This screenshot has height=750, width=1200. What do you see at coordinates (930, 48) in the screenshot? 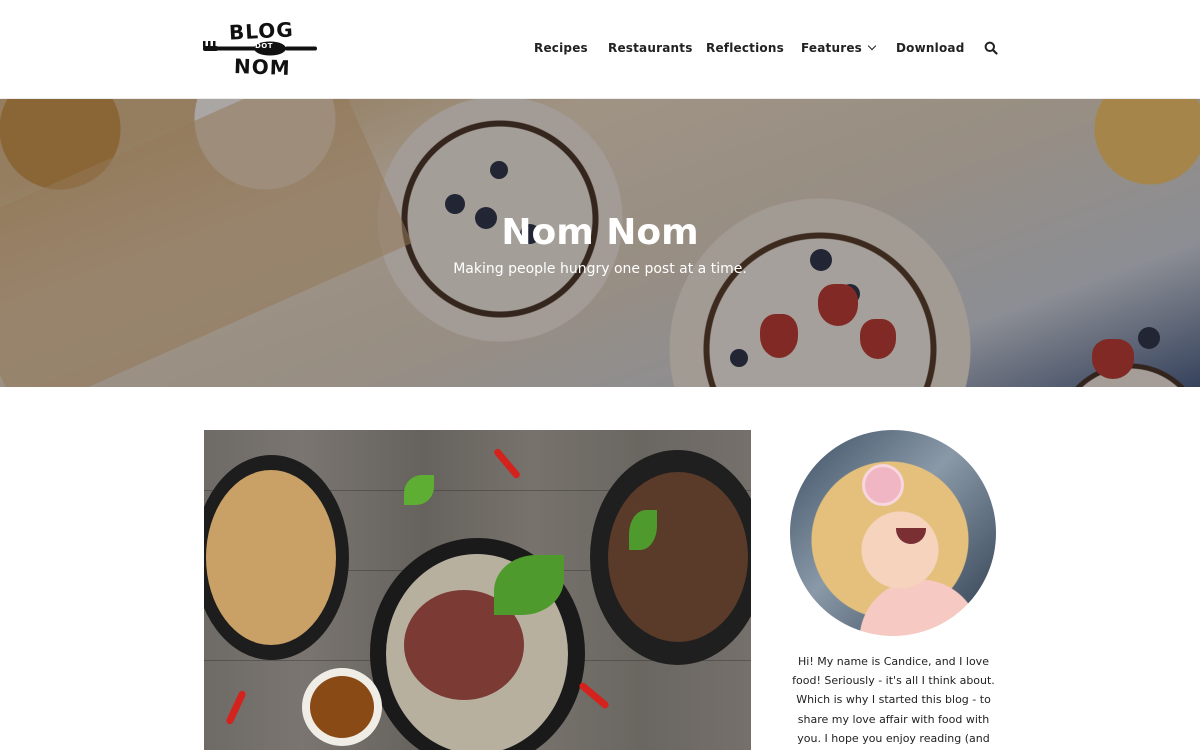
I see `nav-item-download: Download` at bounding box center [930, 48].